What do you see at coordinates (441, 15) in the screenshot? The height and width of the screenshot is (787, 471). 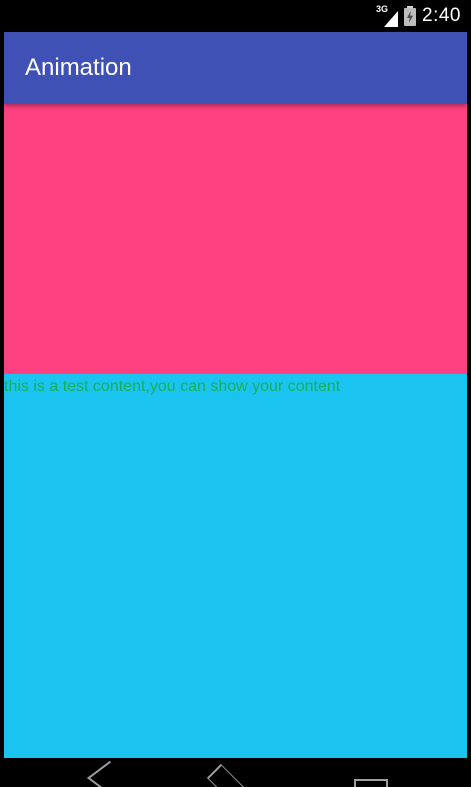 I see `status-clock: 2:40` at bounding box center [441, 15].